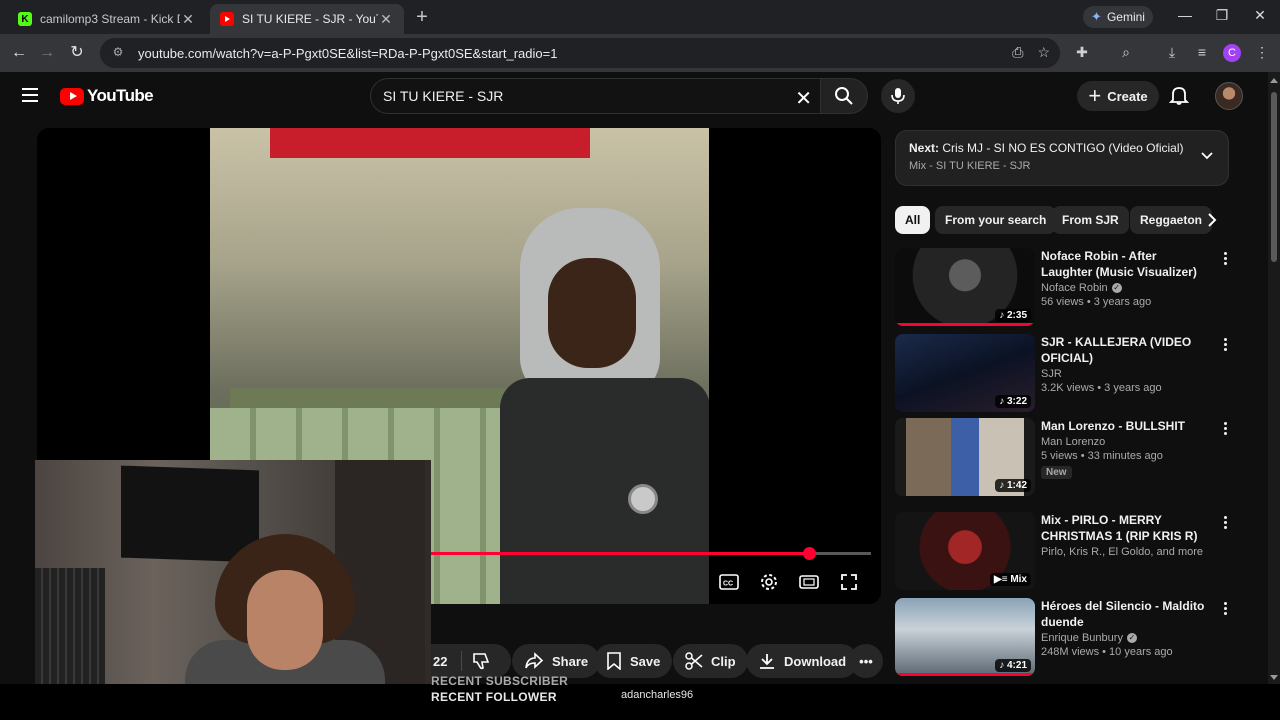 Image resolution: width=1280 pixels, height=720 pixels. What do you see at coordinates (803, 98) in the screenshot?
I see `clear-search-icon: ✕` at bounding box center [803, 98].